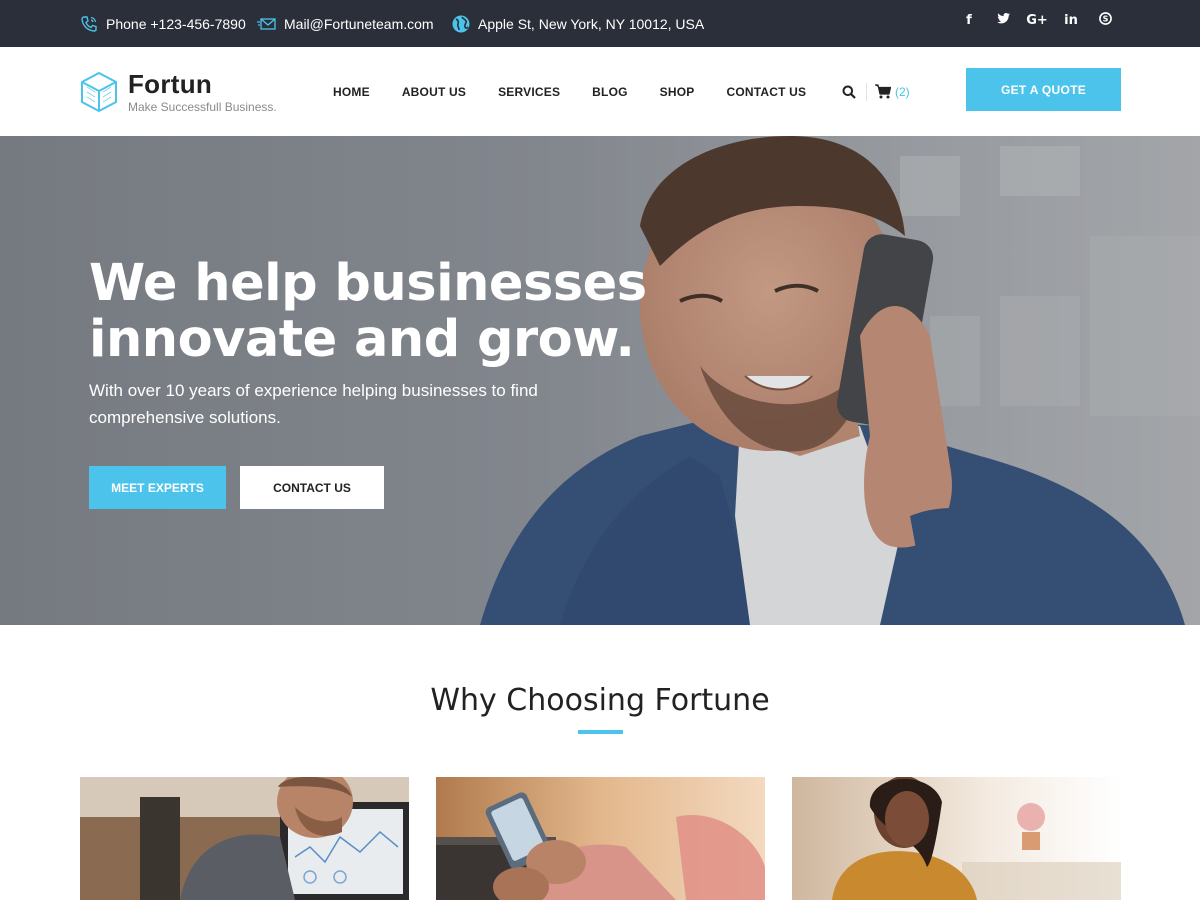 This screenshot has width=1200, height=900. I want to click on phone-text: Phone +123-456-7890, so click(176, 23).